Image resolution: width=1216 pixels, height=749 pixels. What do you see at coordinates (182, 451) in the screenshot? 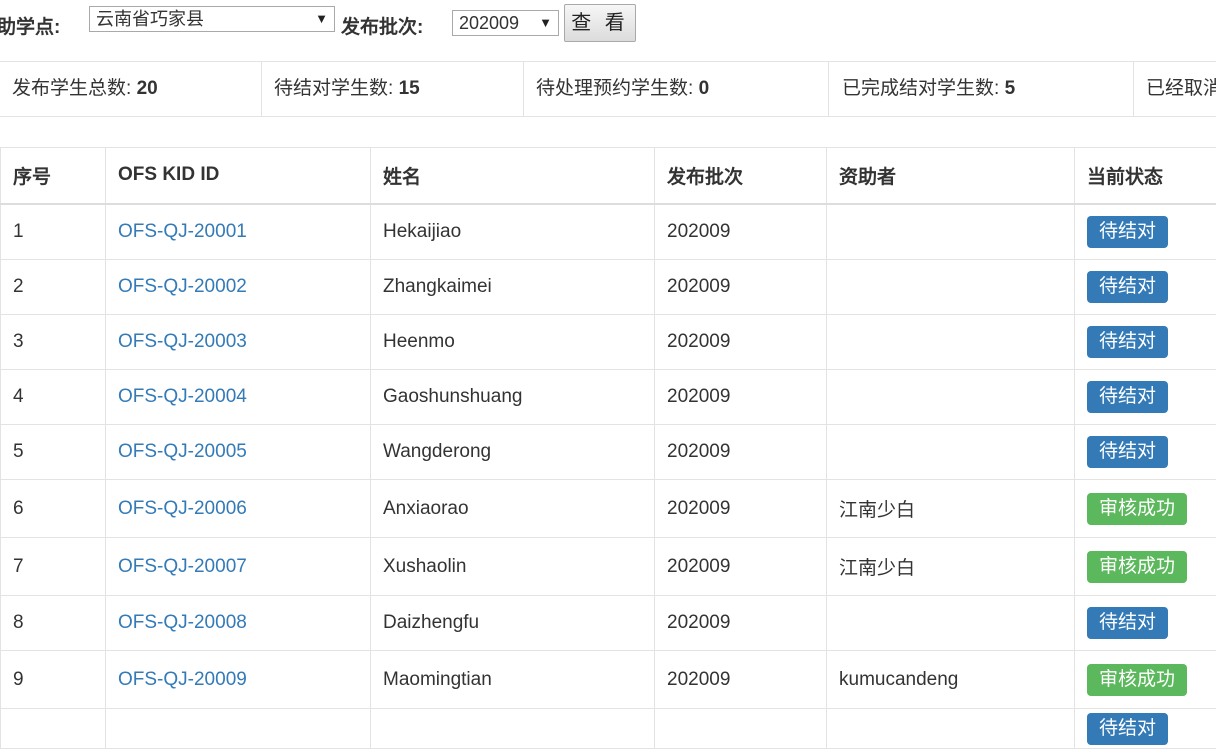
I see `kid-id-link: OFS-QJ-20005` at bounding box center [182, 451].